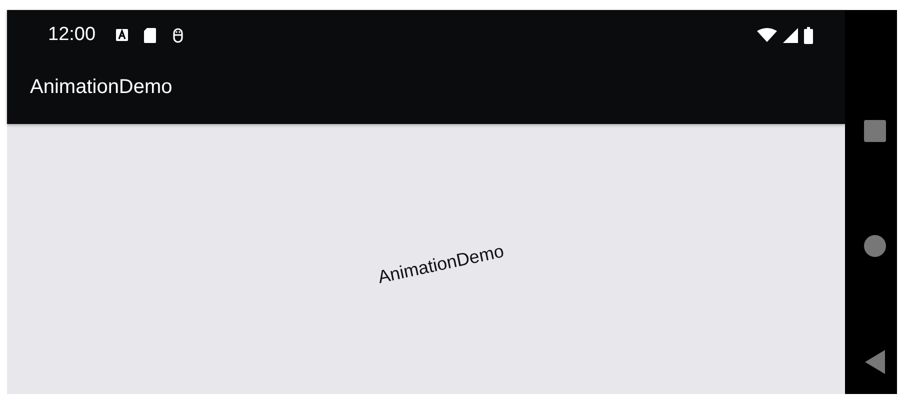 The width and height of the screenshot is (904, 404). I want to click on letter-a-icon, so click(122, 35).